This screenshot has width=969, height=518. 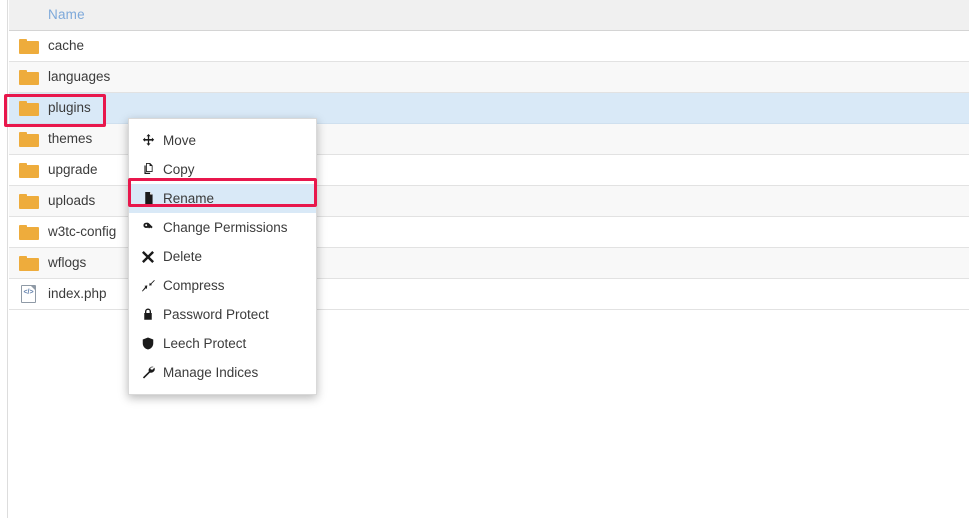 What do you see at coordinates (79, 76) in the screenshot?
I see `file-name-label: languages` at bounding box center [79, 76].